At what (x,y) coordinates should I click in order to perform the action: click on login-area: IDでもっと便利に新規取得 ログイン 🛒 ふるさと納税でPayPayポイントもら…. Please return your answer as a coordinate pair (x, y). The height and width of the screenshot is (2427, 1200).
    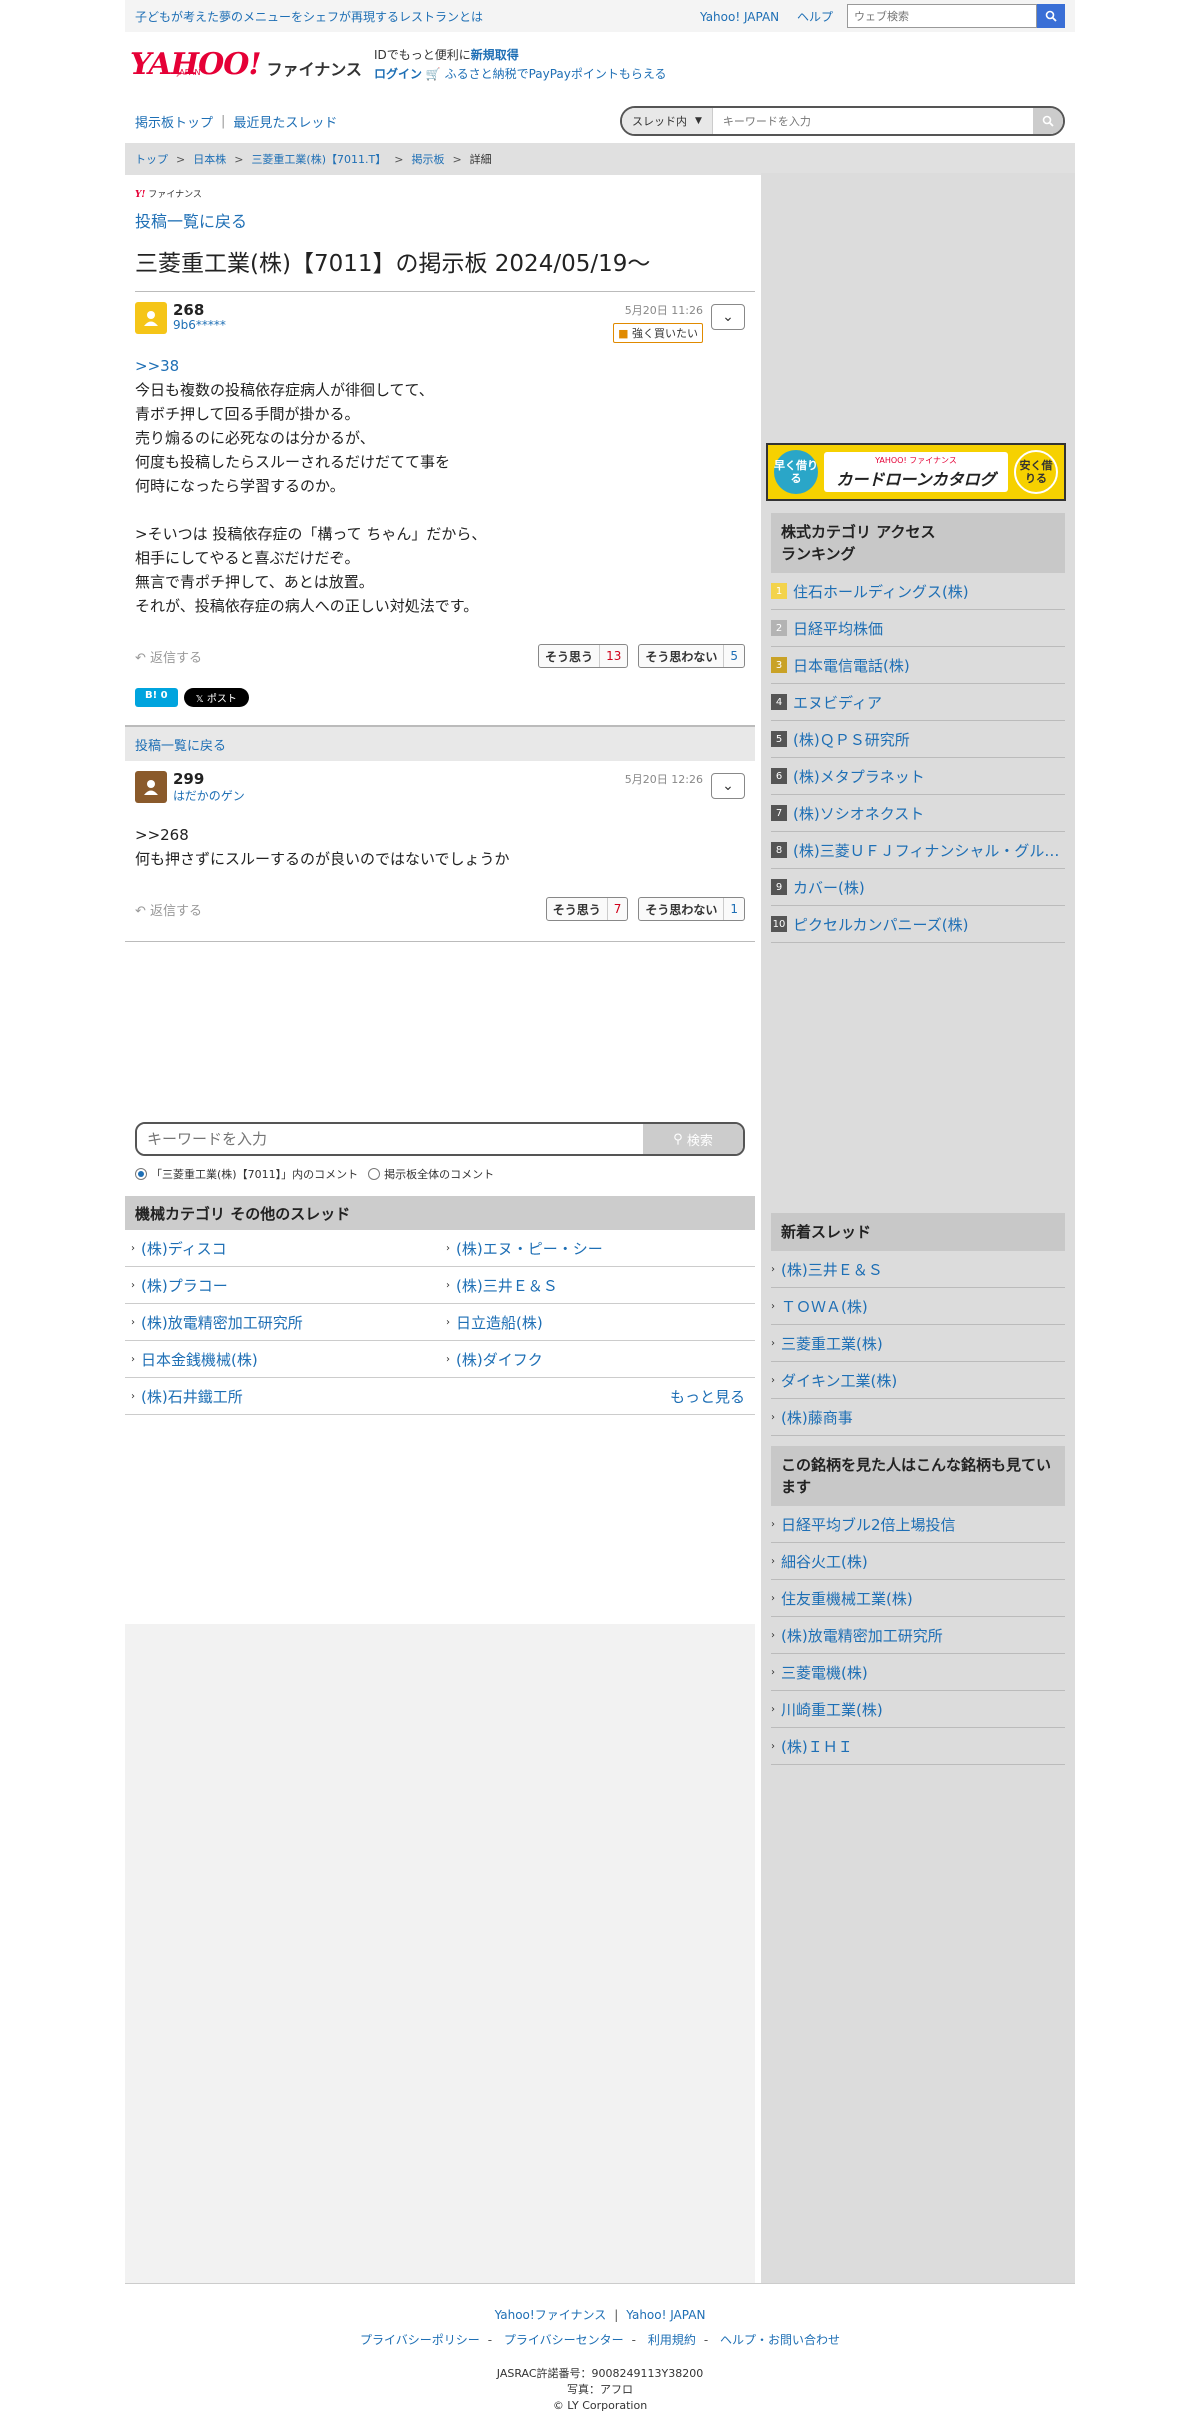
    Looking at the image, I should click on (520, 64).